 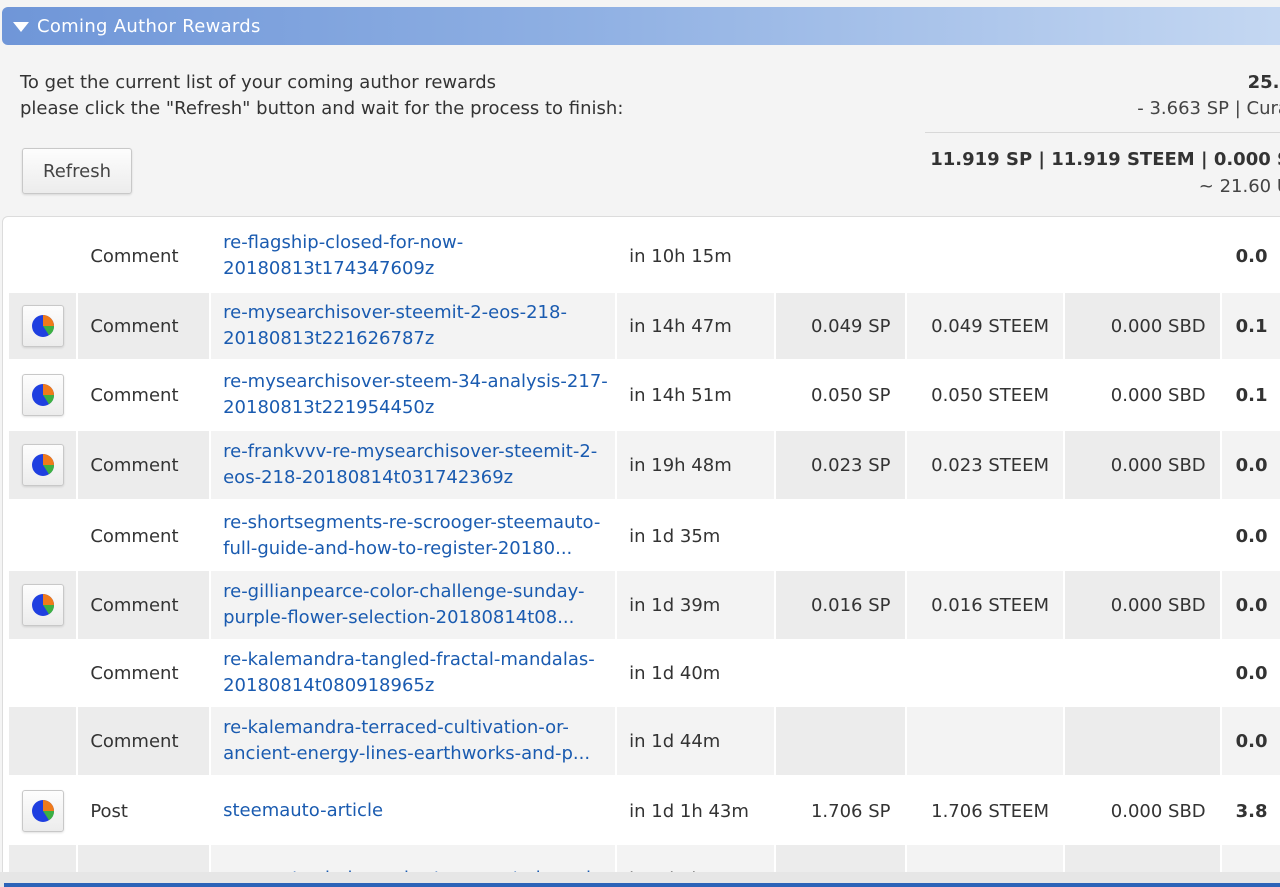 What do you see at coordinates (303, 811) in the screenshot?
I see `permlink-link: steemauto-article` at bounding box center [303, 811].